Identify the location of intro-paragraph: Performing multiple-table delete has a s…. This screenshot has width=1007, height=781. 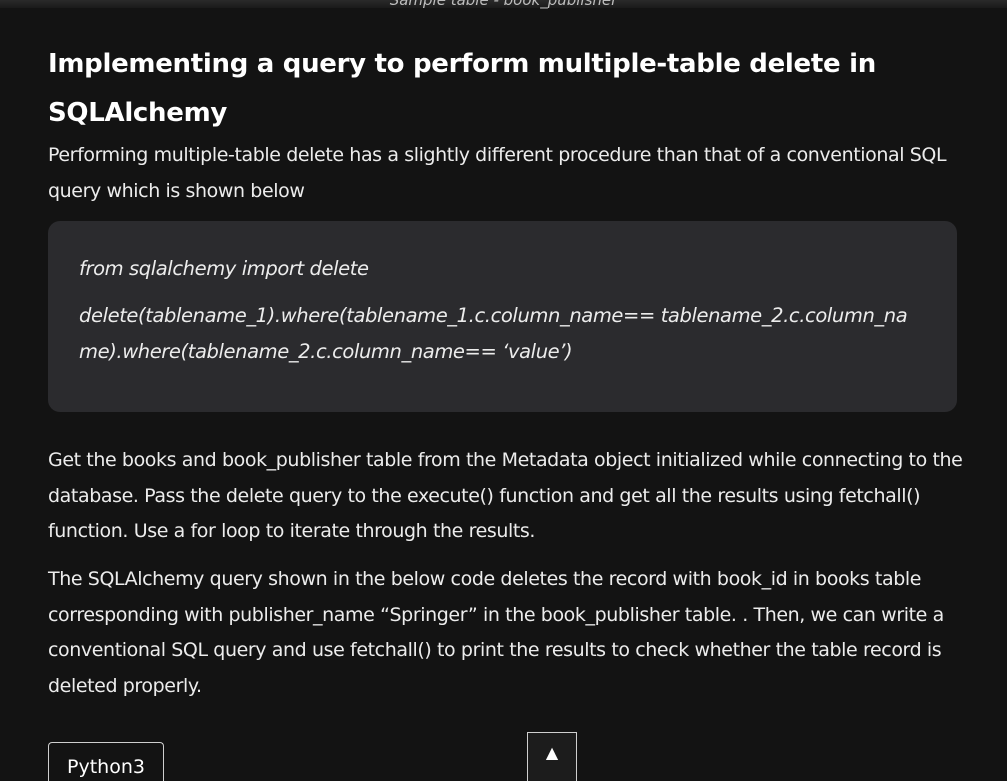
(497, 173).